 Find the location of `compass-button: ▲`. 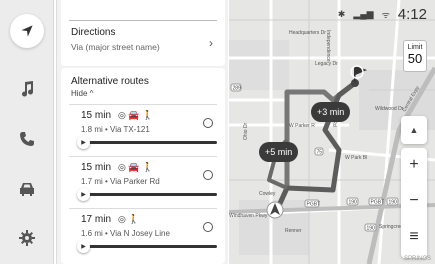

compass-button: ▲ is located at coordinates (414, 130).